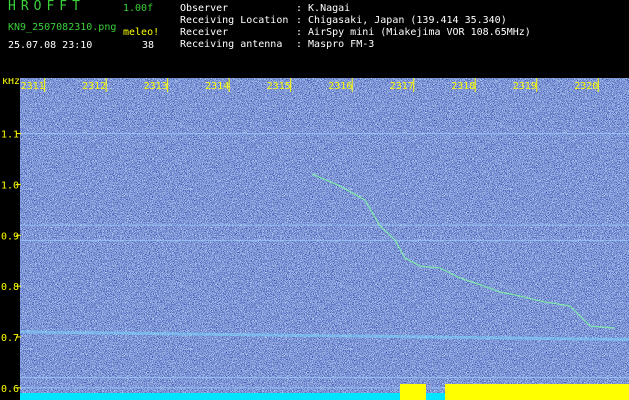 This screenshot has height=400, width=629. I want to click on meleo-count: 38, so click(148, 45).